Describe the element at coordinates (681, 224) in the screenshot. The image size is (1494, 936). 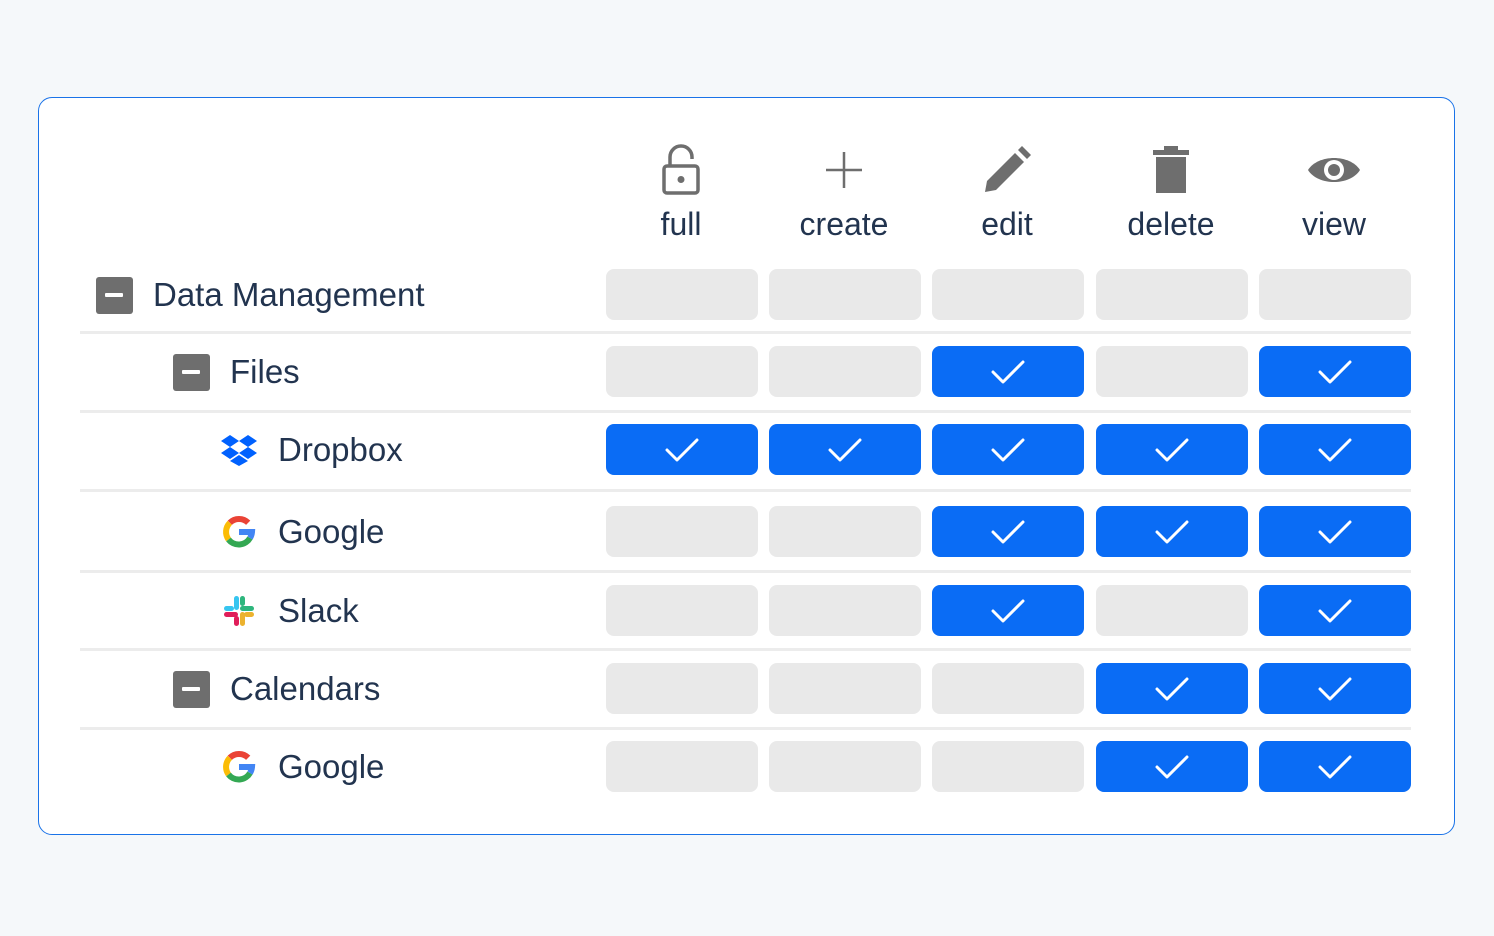
I see `column-label: full` at that location.